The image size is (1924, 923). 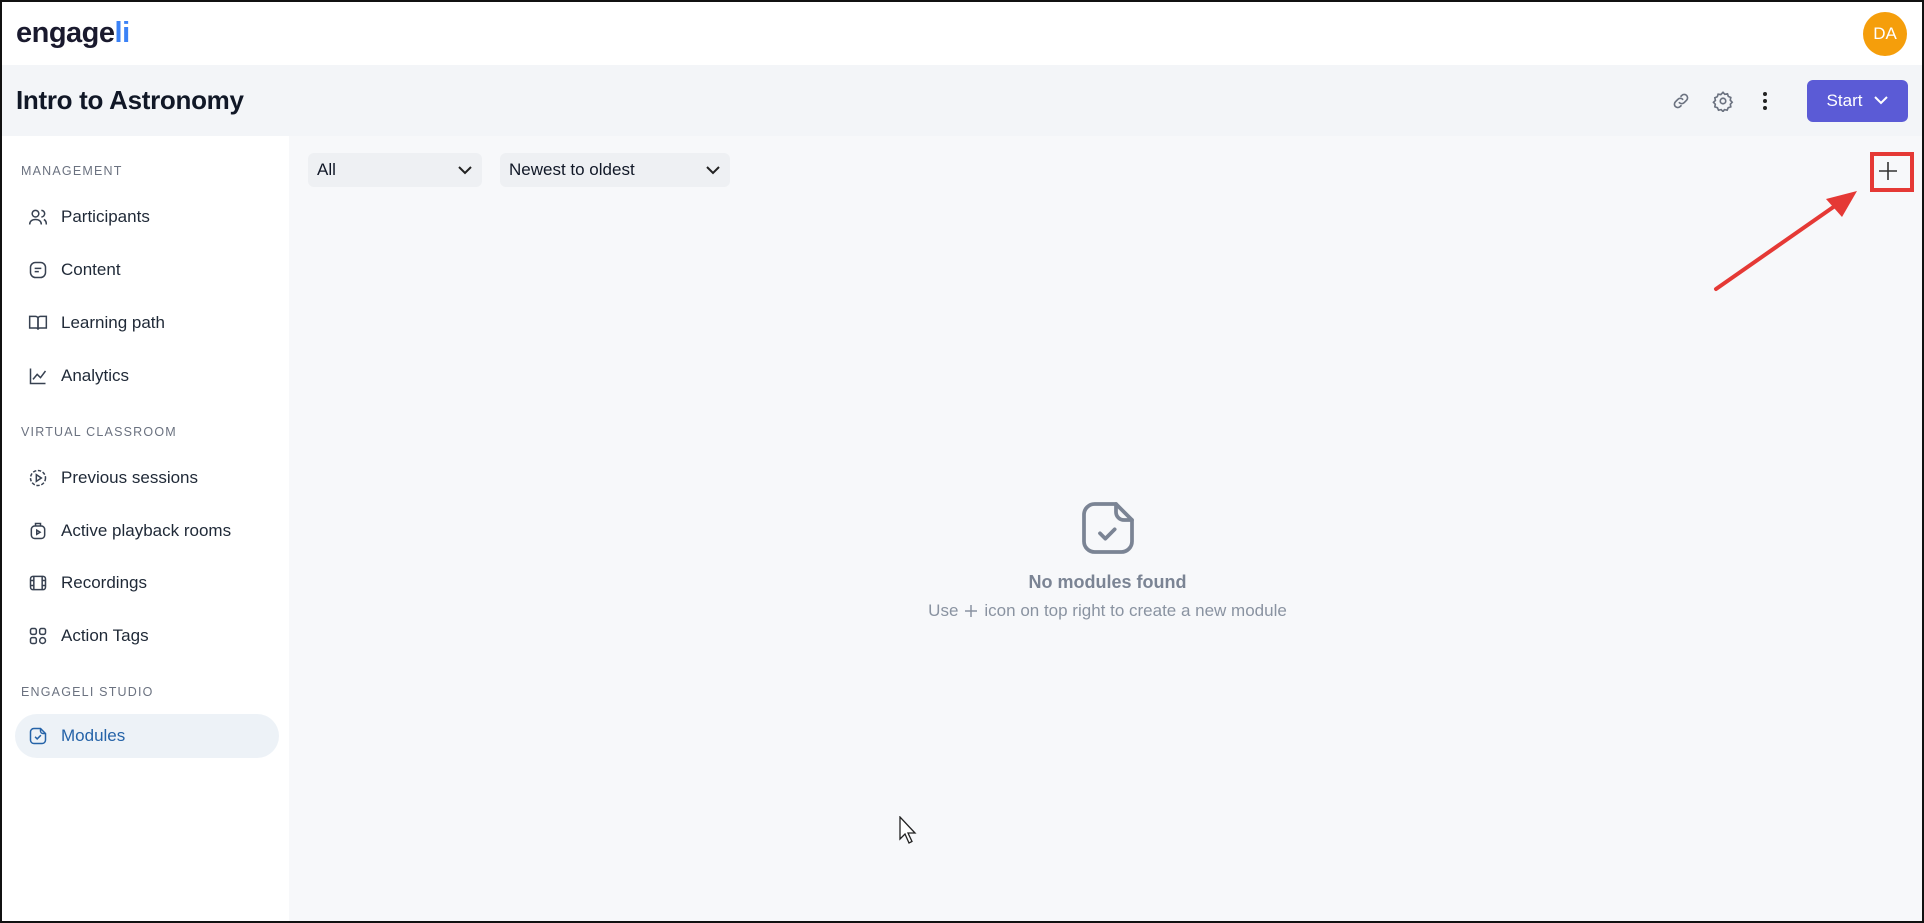 What do you see at coordinates (1765, 101) in the screenshot?
I see `more-vertical-icon` at bounding box center [1765, 101].